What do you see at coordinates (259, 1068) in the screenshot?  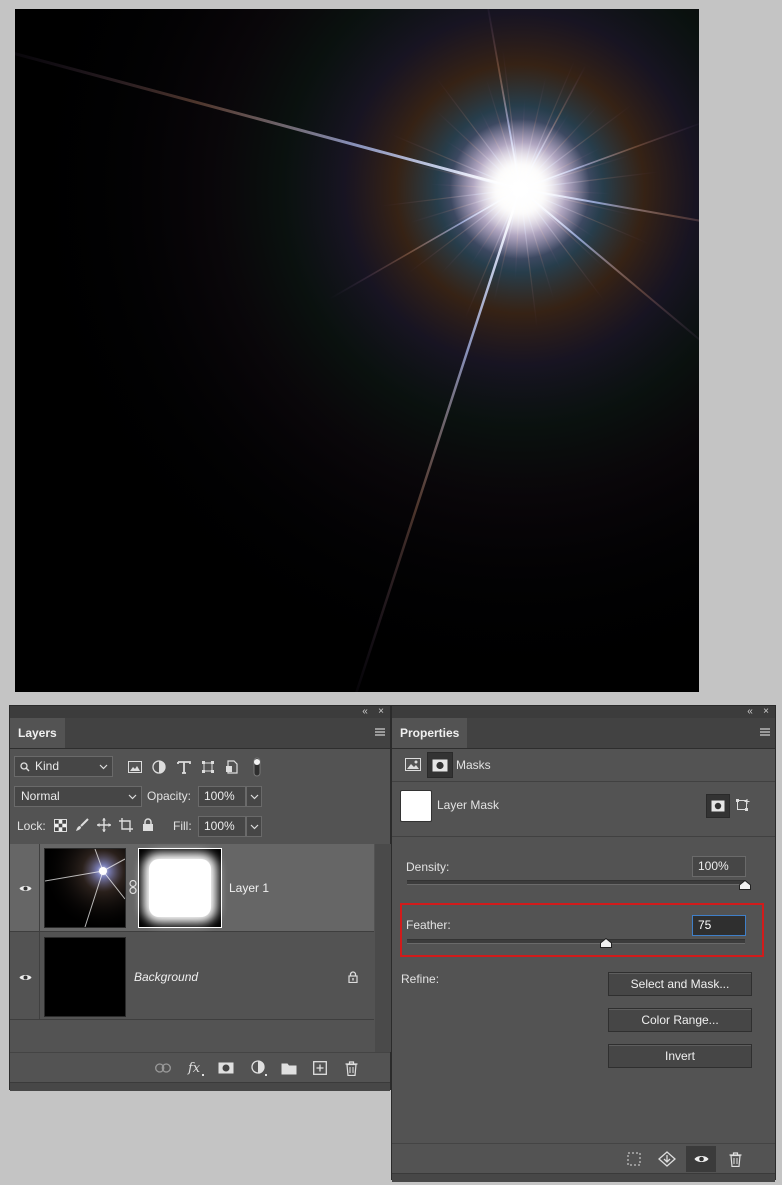 I see `new-adjustment-layer-icon` at bounding box center [259, 1068].